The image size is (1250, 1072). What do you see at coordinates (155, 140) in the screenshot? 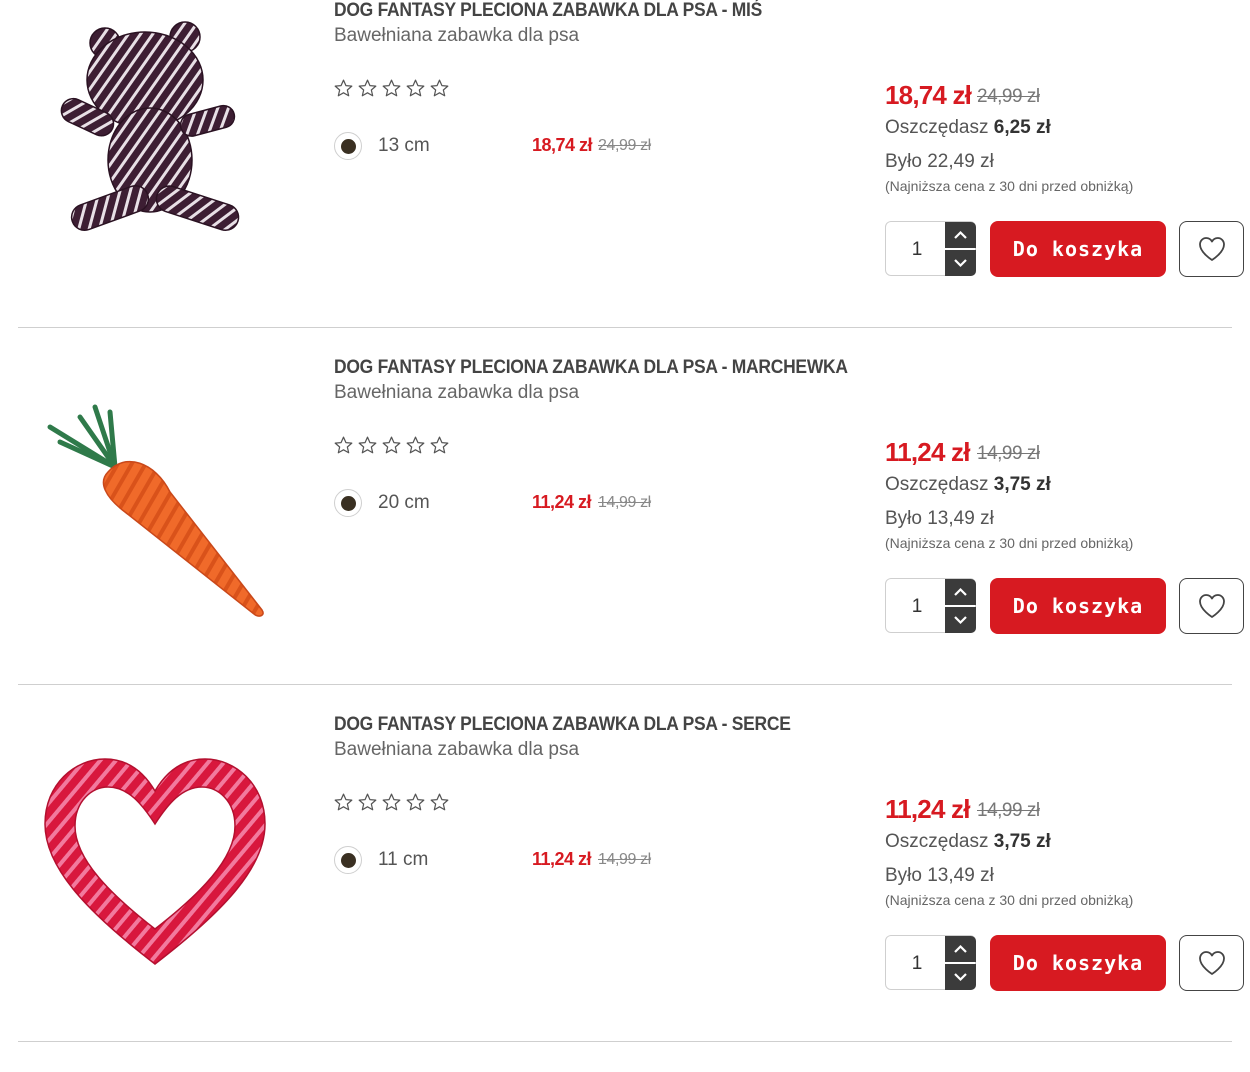
I see `product-image-bear` at bounding box center [155, 140].